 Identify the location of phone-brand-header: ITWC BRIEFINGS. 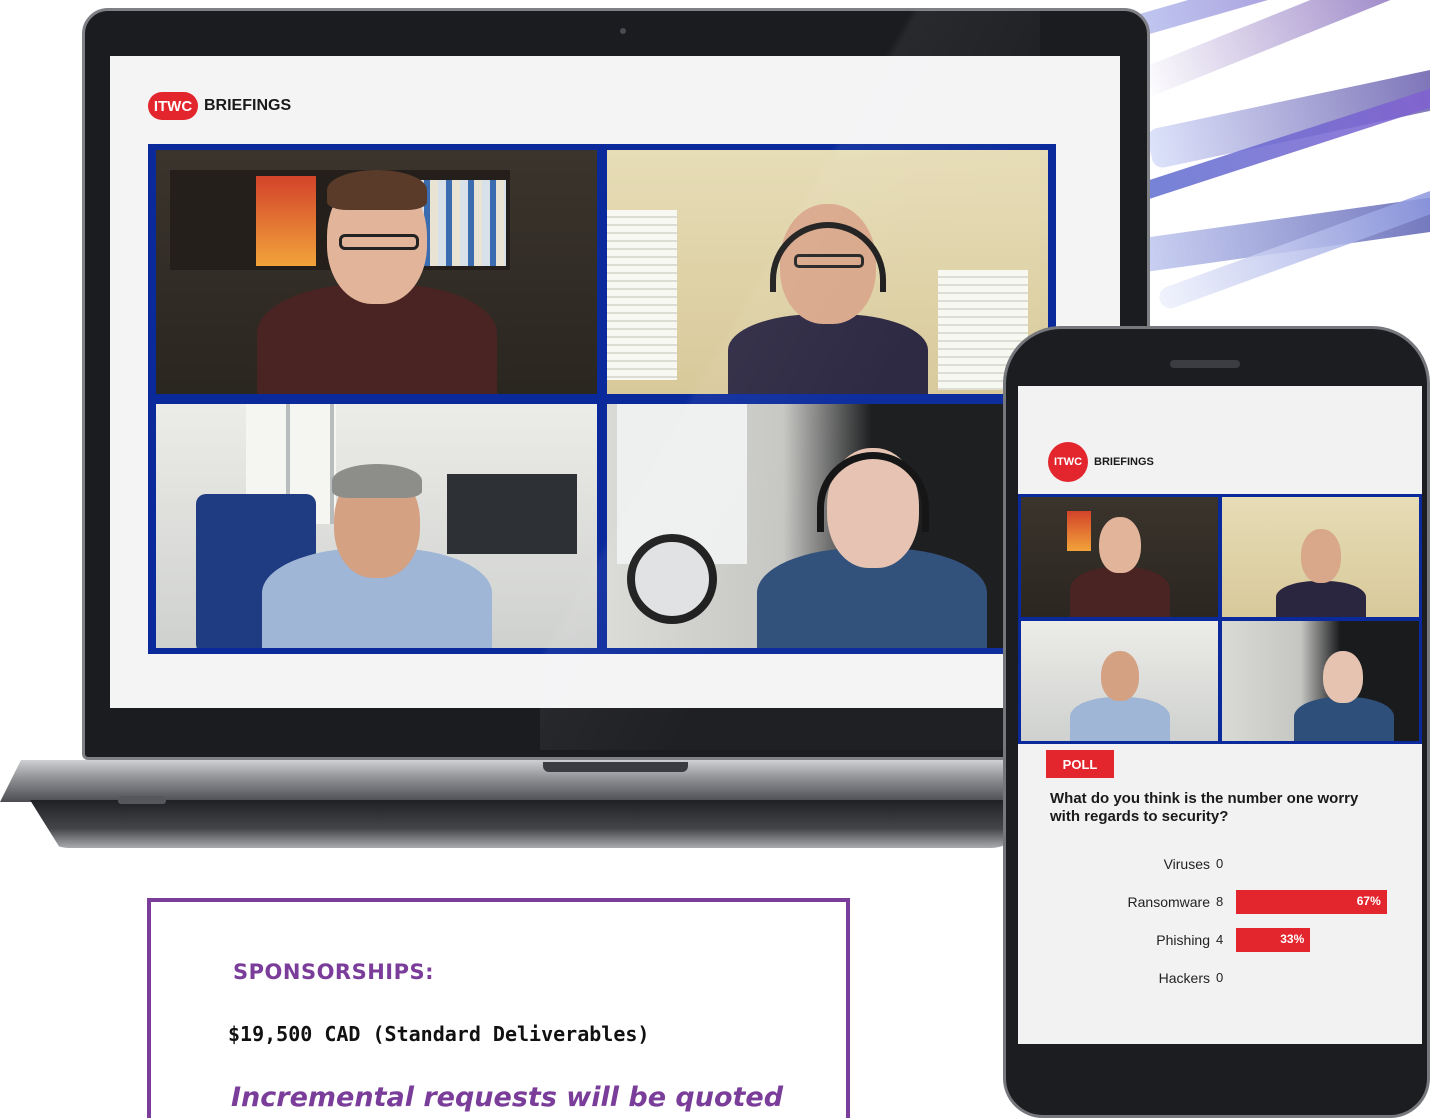
(1101, 462).